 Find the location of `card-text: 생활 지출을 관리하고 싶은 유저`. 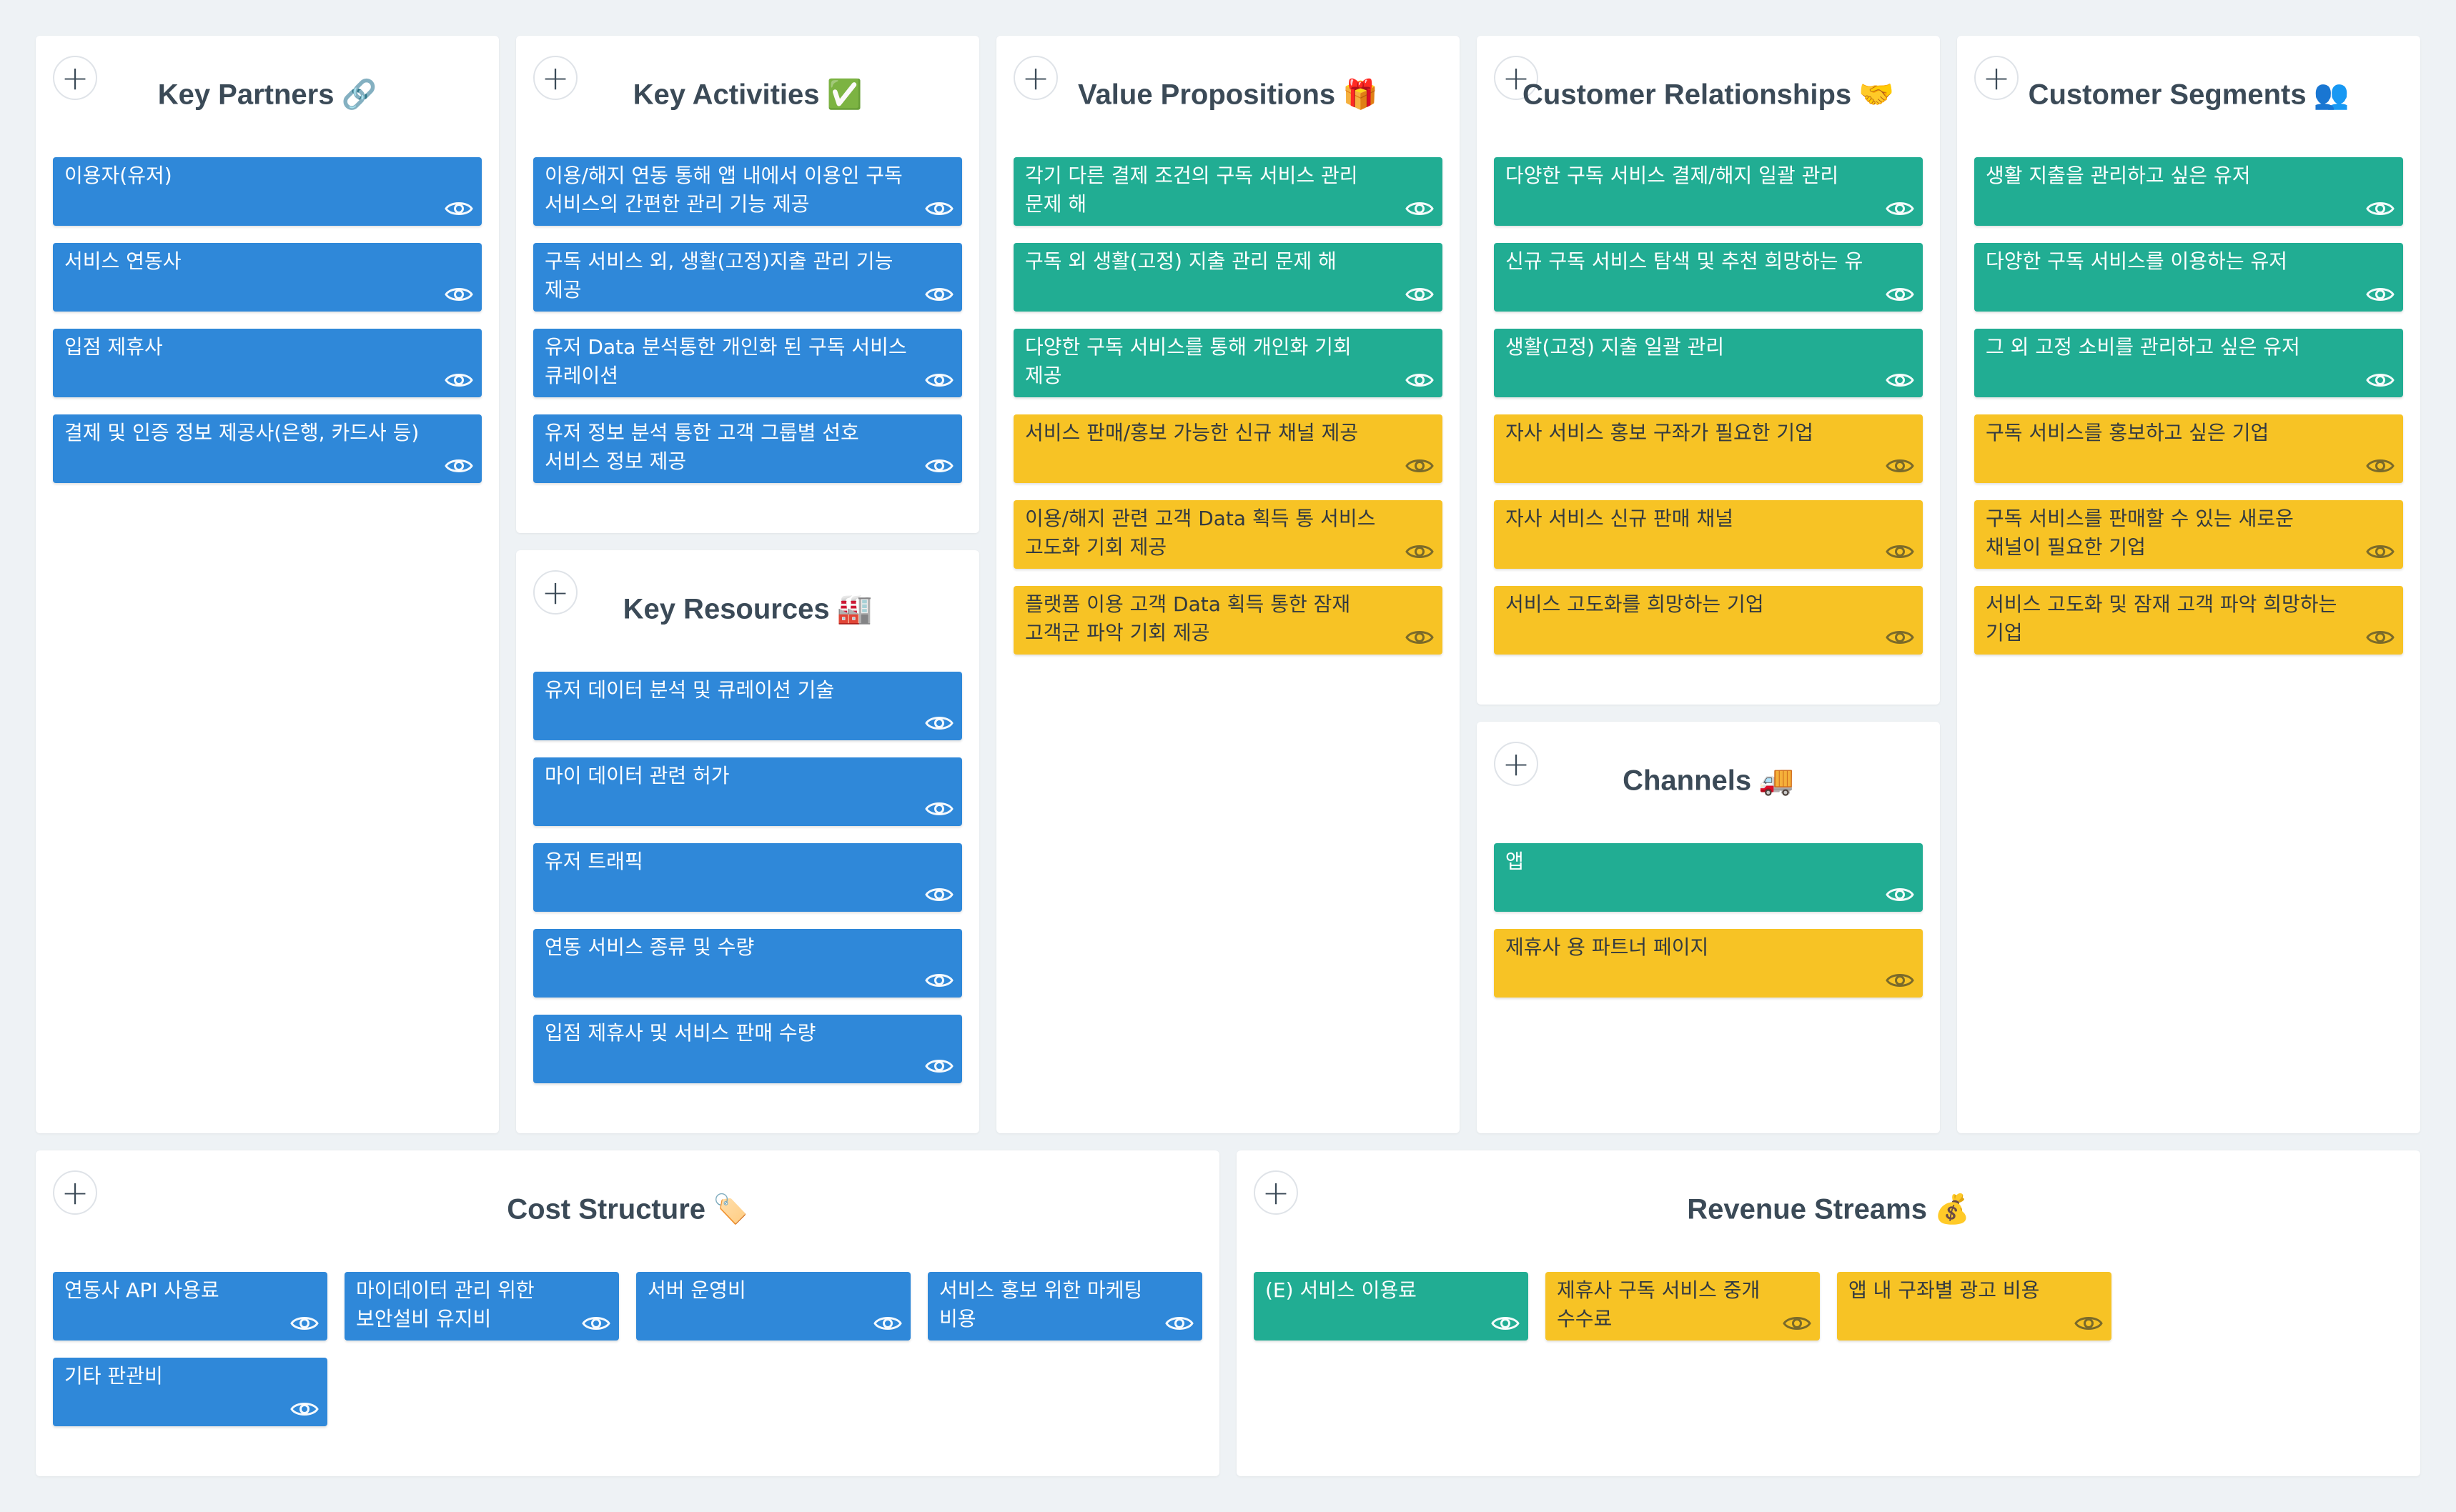

card-text: 생활 지출을 관리하고 싶은 유저 is located at coordinates (2118, 176).